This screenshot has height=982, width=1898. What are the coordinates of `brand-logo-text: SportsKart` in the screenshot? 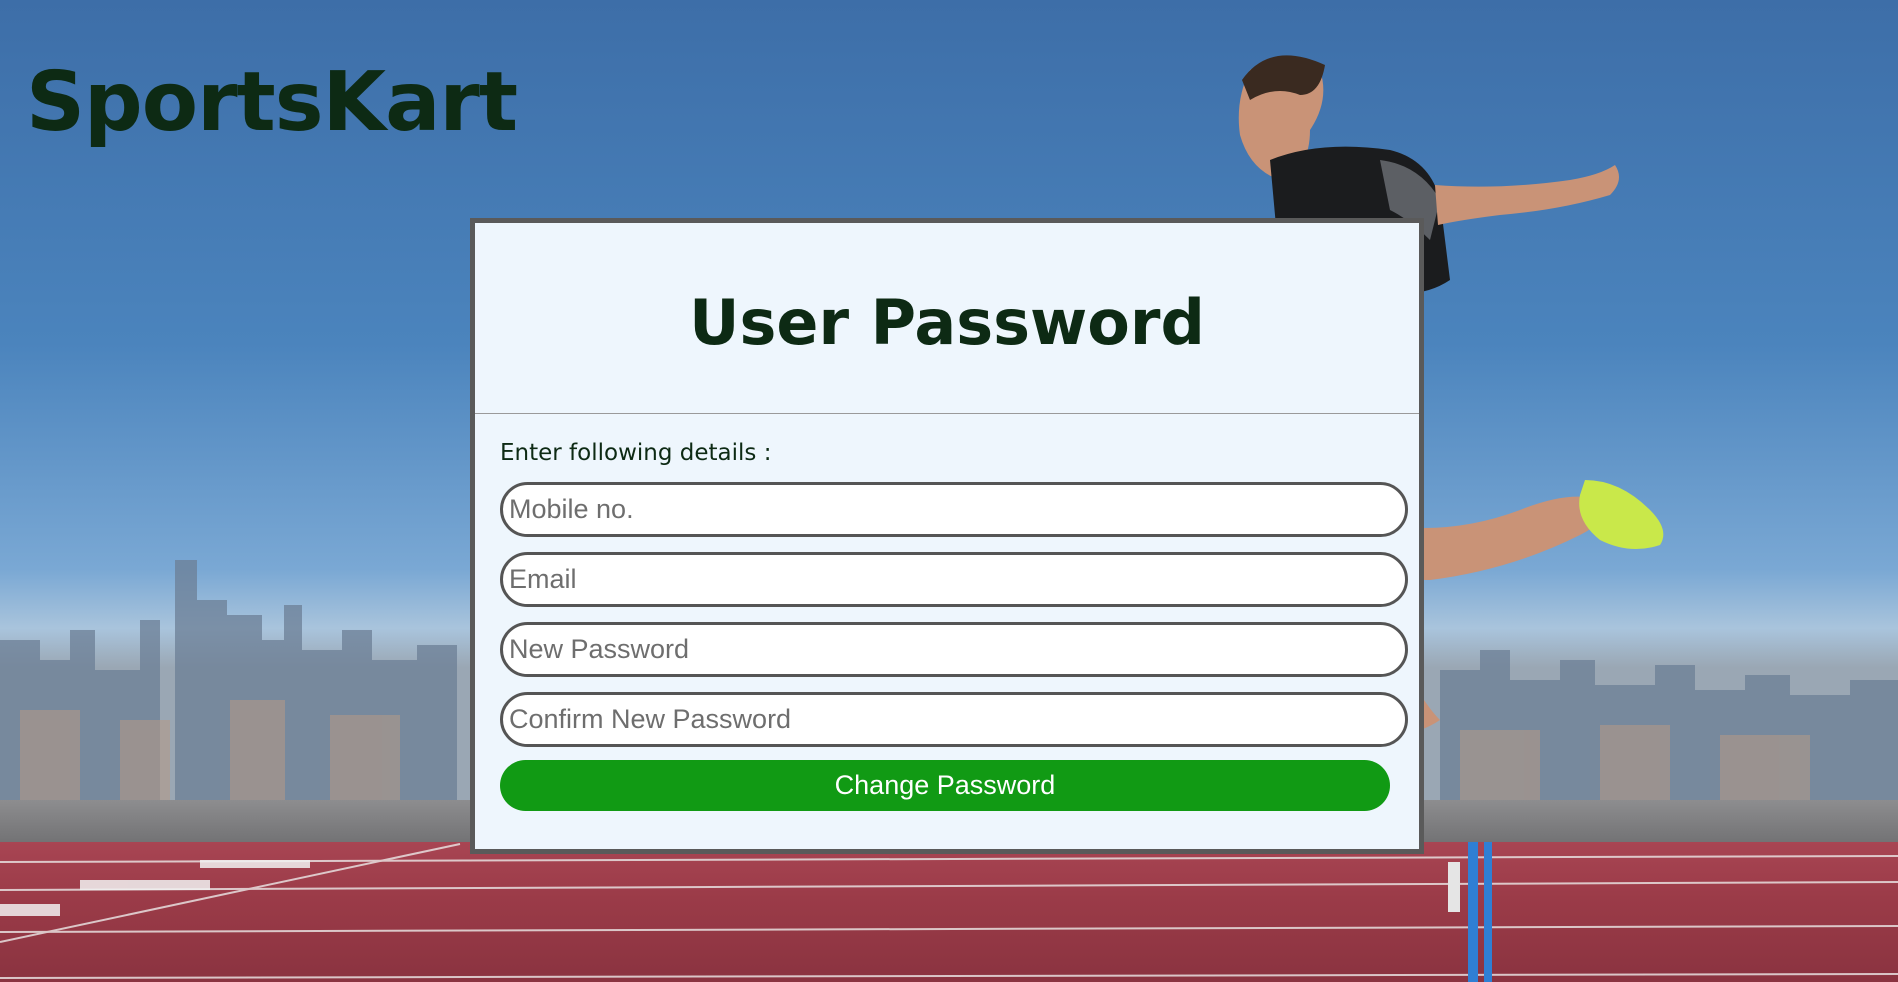 It's located at (272, 103).